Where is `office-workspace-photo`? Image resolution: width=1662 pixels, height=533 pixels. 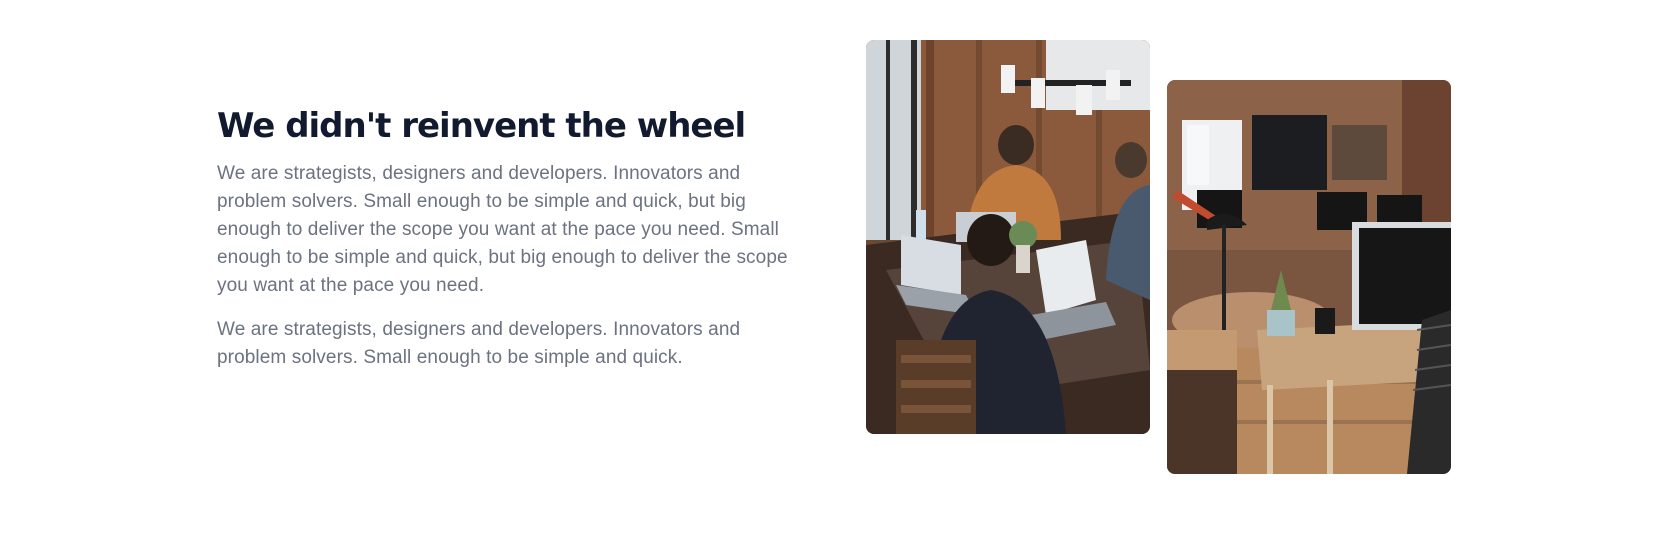
office-workspace-photo is located at coordinates (1309, 277).